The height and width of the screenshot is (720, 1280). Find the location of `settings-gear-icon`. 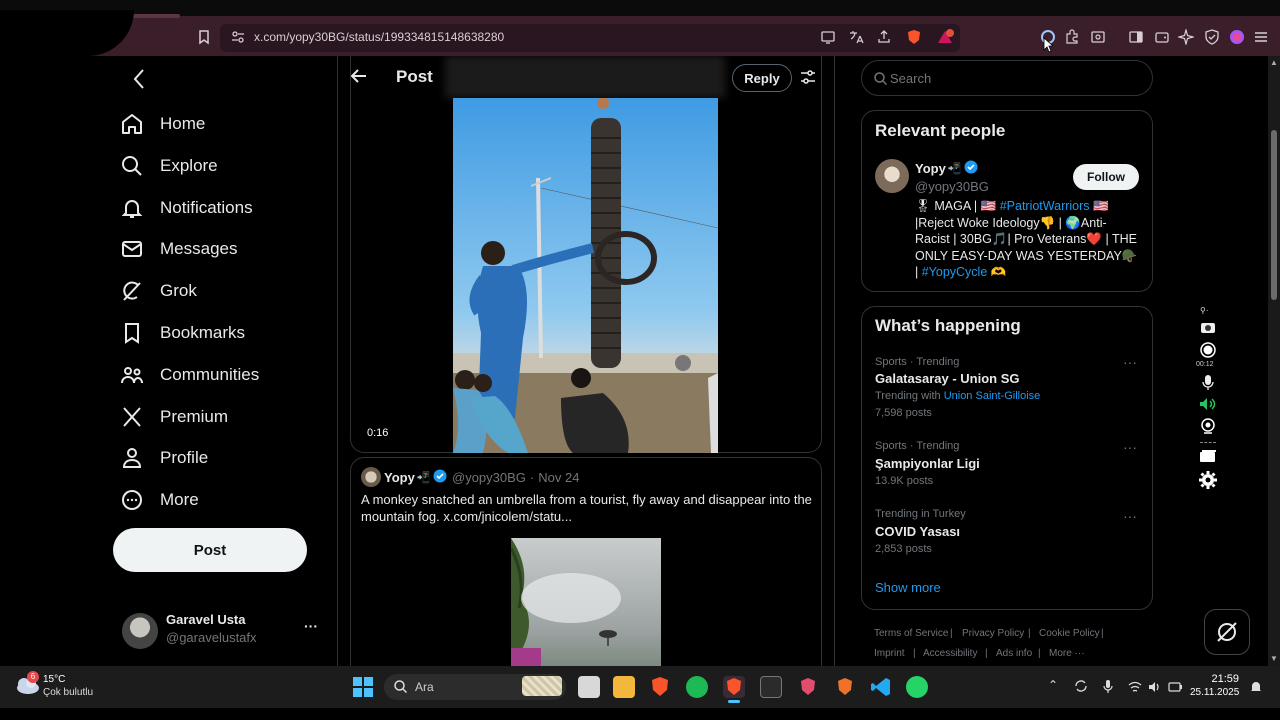

settings-gear-icon is located at coordinates (1208, 482).